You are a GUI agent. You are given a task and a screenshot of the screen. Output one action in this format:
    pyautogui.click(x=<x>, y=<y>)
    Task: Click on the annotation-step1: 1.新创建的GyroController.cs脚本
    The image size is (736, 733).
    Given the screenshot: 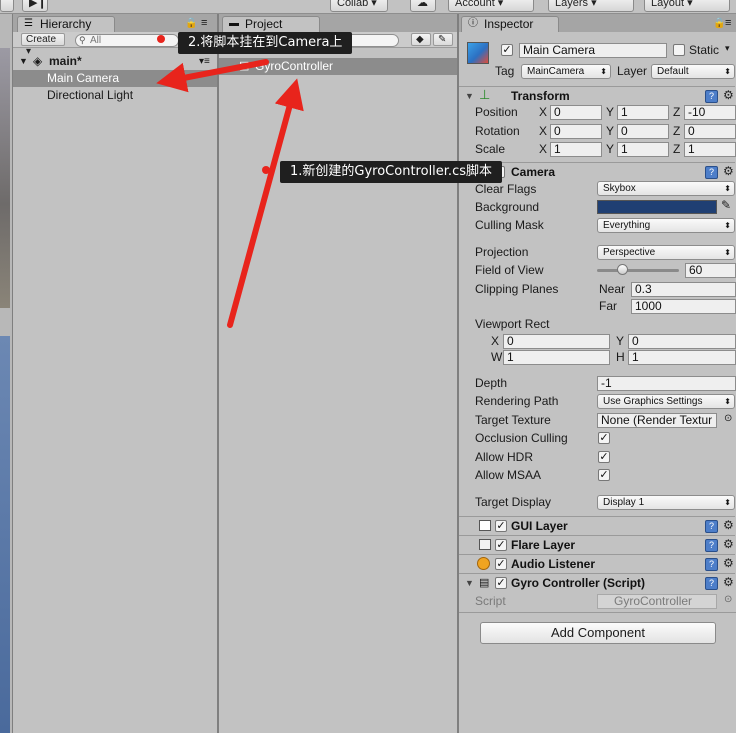 What is the action you would take?
    pyautogui.click(x=391, y=172)
    